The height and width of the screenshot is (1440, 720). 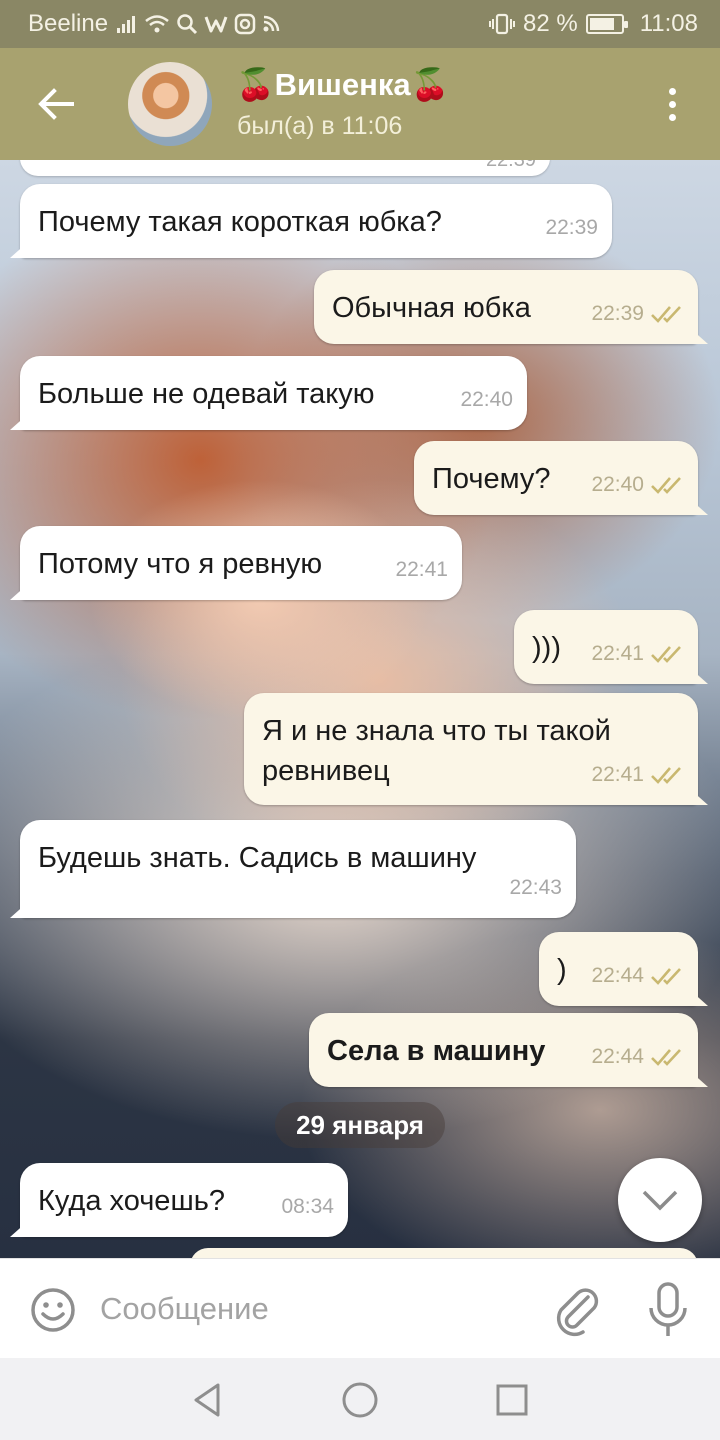 I want to click on battery-level, so click(x=602, y=24).